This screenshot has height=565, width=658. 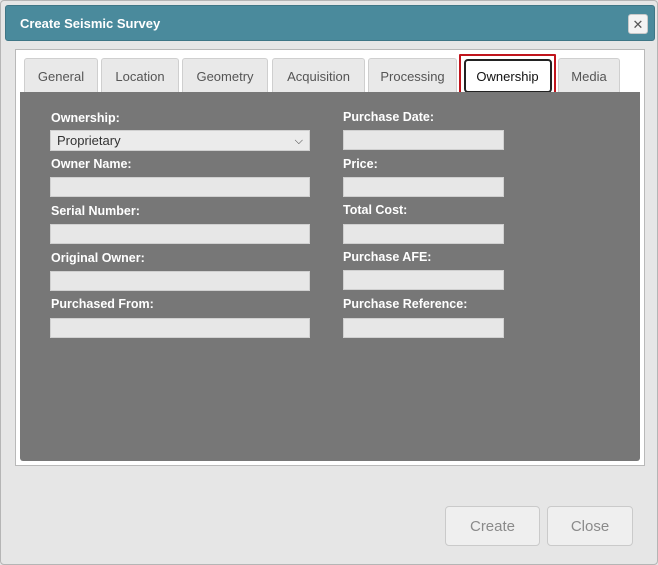 I want to click on tab-media: Media, so click(x=589, y=75).